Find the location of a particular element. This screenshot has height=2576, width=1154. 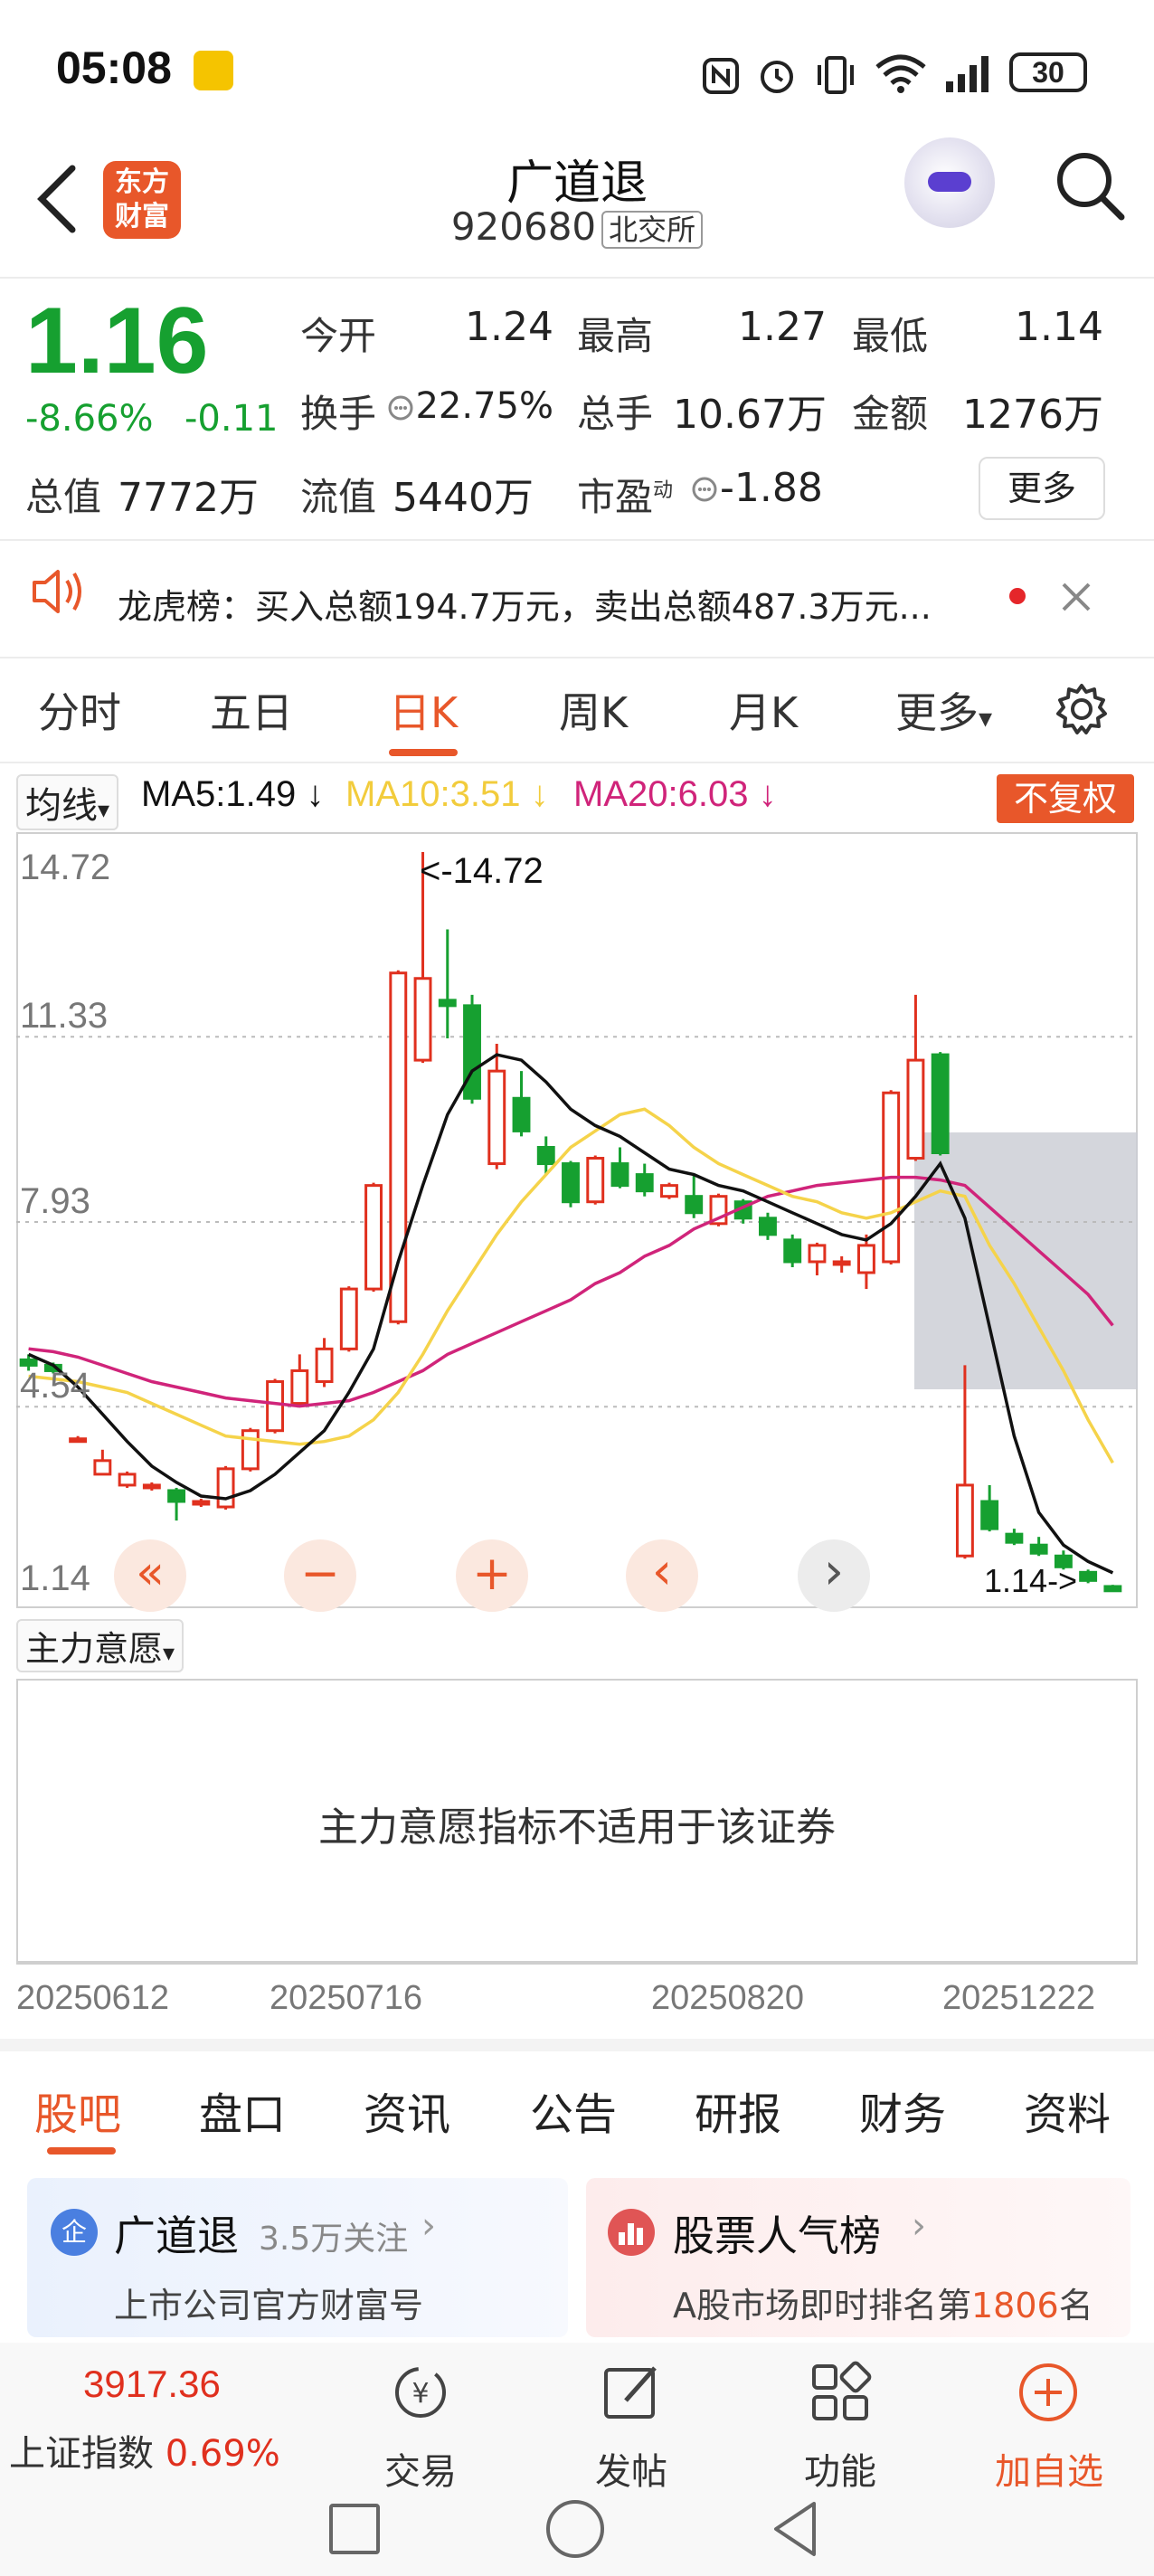

battery-icon: 30 is located at coordinates (1048, 72).